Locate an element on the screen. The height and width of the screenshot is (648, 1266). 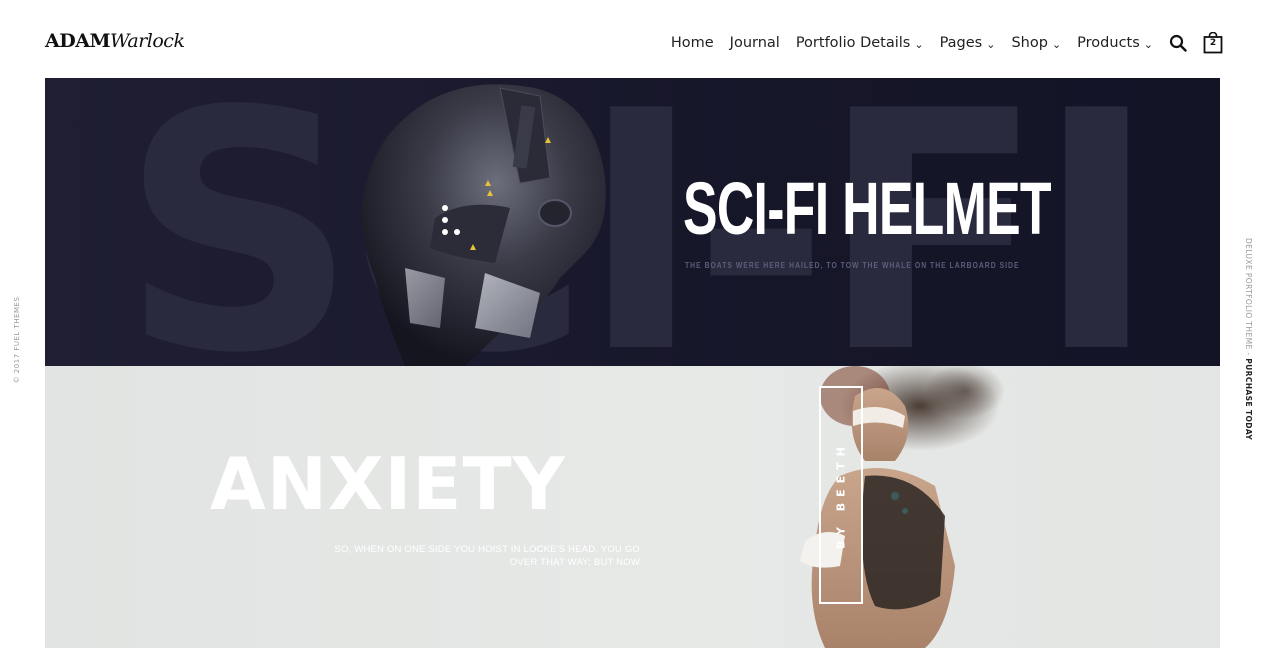
logo-bold: ADAM is located at coordinates (78, 41).